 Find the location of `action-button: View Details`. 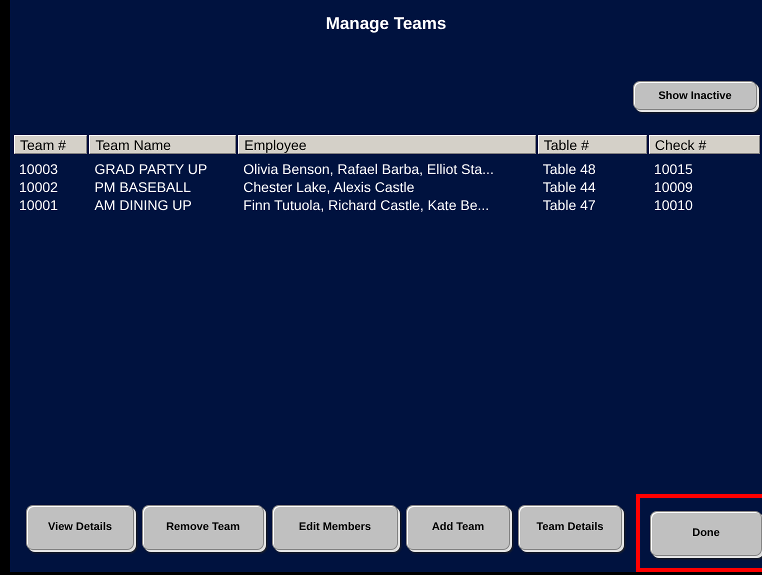

action-button: View Details is located at coordinates (80, 527).